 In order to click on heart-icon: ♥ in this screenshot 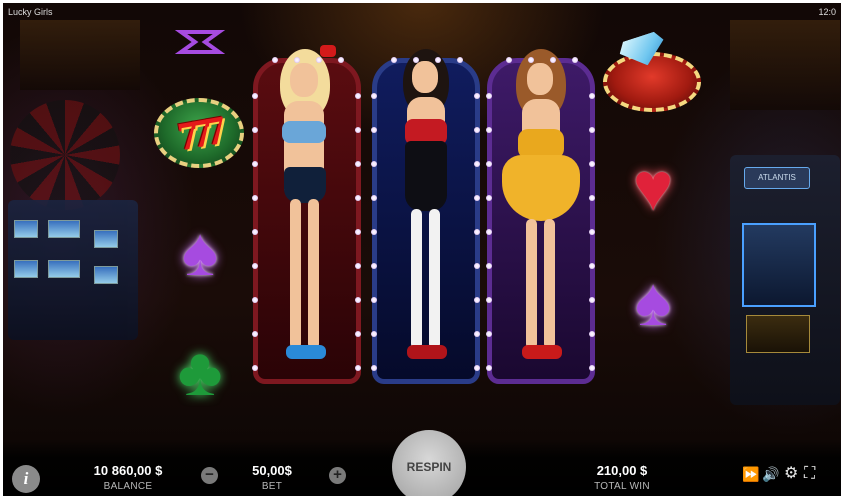, I will do `click(653, 187)`.